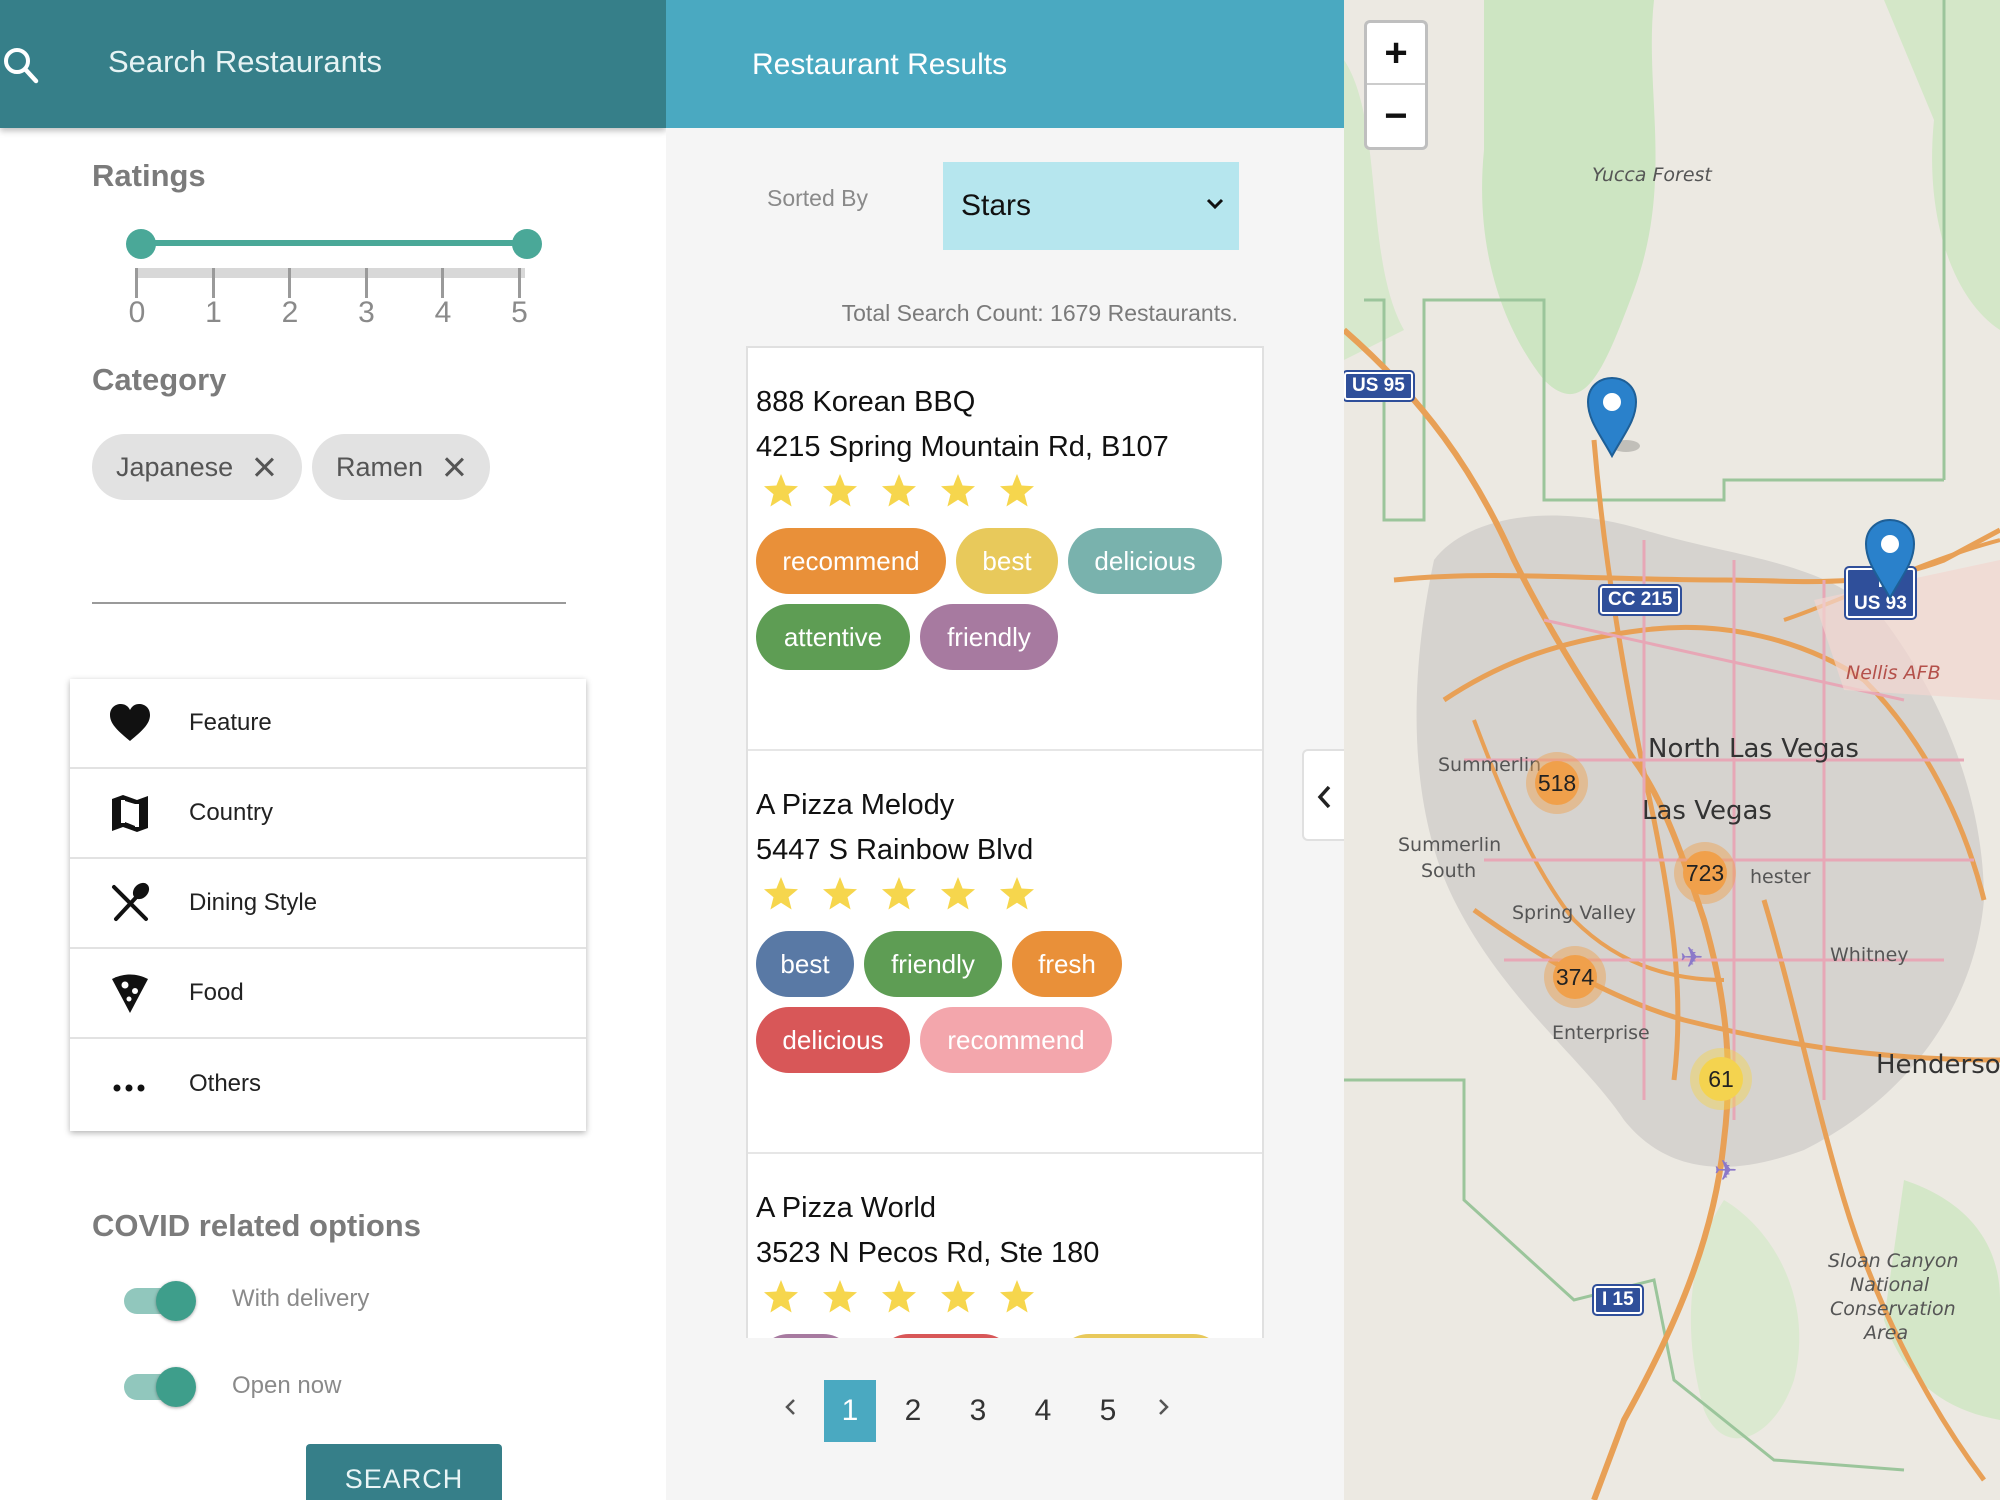 This screenshot has height=1500, width=2000. Describe the element at coordinates (329, 573) in the screenshot. I see `category-input` at that location.